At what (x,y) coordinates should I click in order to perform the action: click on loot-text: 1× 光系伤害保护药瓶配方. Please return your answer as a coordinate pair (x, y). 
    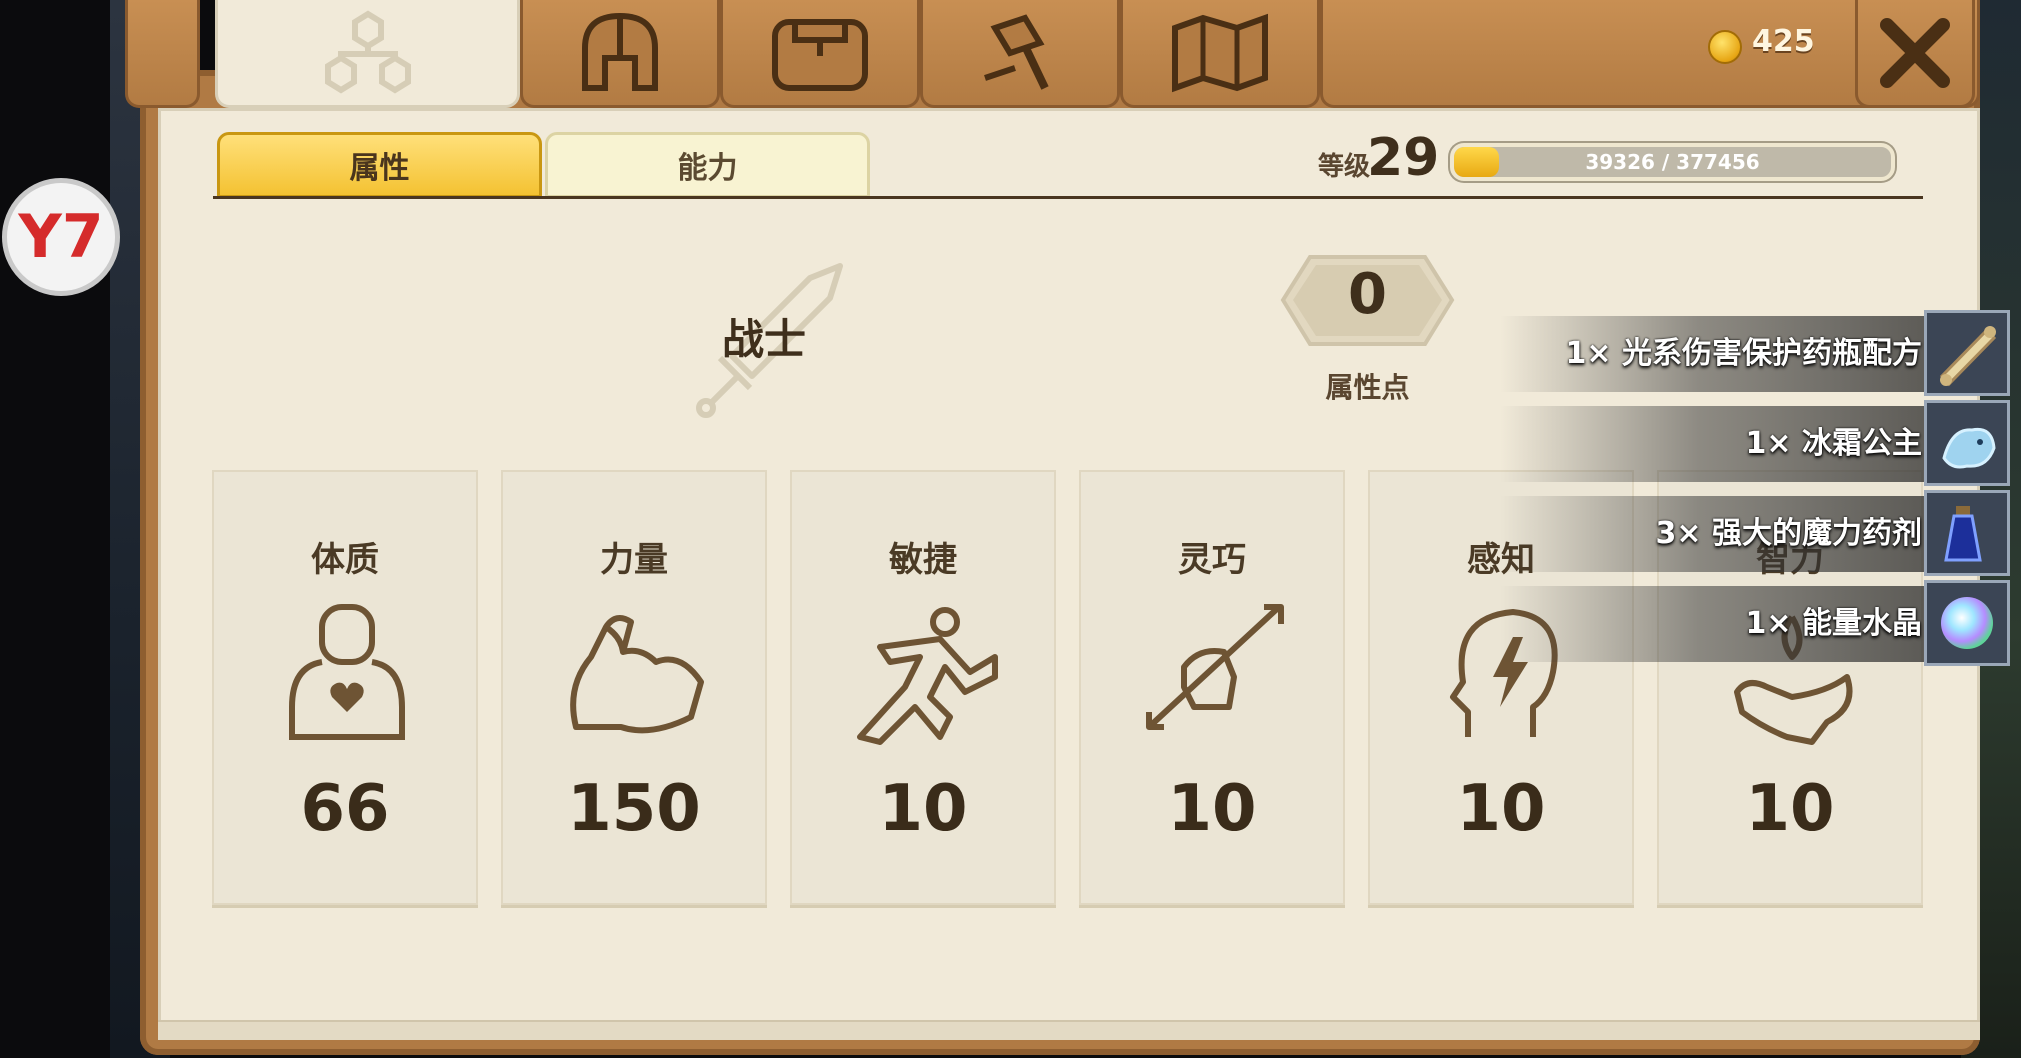
    Looking at the image, I should click on (1743, 353).